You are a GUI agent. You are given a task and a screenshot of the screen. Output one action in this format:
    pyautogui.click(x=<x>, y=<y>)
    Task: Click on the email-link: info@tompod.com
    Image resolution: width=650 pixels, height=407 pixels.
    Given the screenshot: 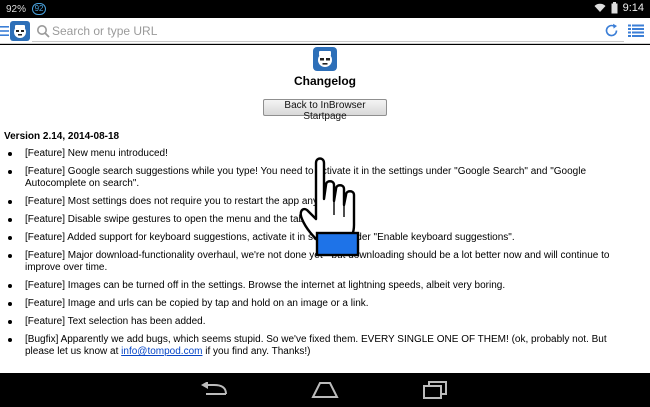 What is the action you would take?
    pyautogui.click(x=161, y=351)
    